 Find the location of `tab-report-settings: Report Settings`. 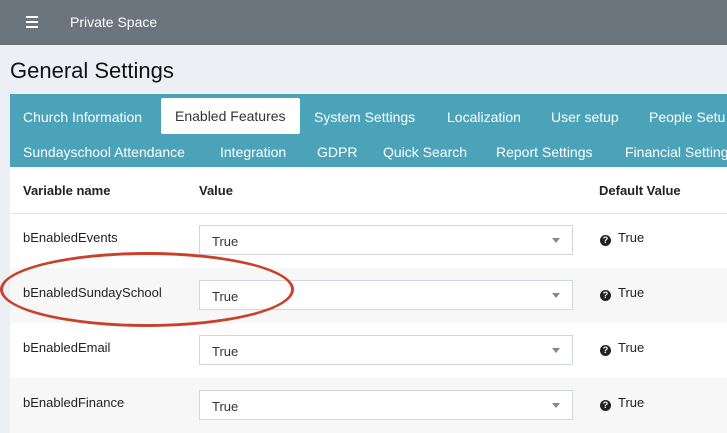

tab-report-settings: Report Settings is located at coordinates (544, 152).